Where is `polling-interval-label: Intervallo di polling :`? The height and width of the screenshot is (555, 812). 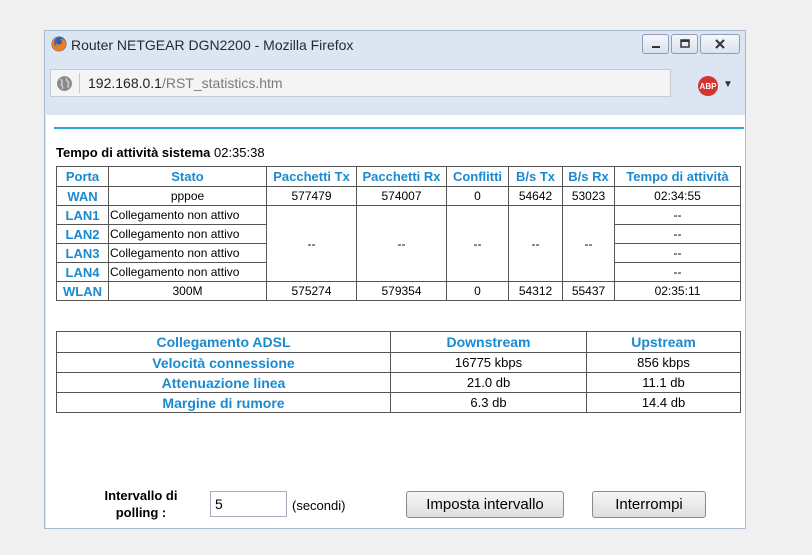
polling-interval-label: Intervallo di polling : is located at coordinates (141, 504).